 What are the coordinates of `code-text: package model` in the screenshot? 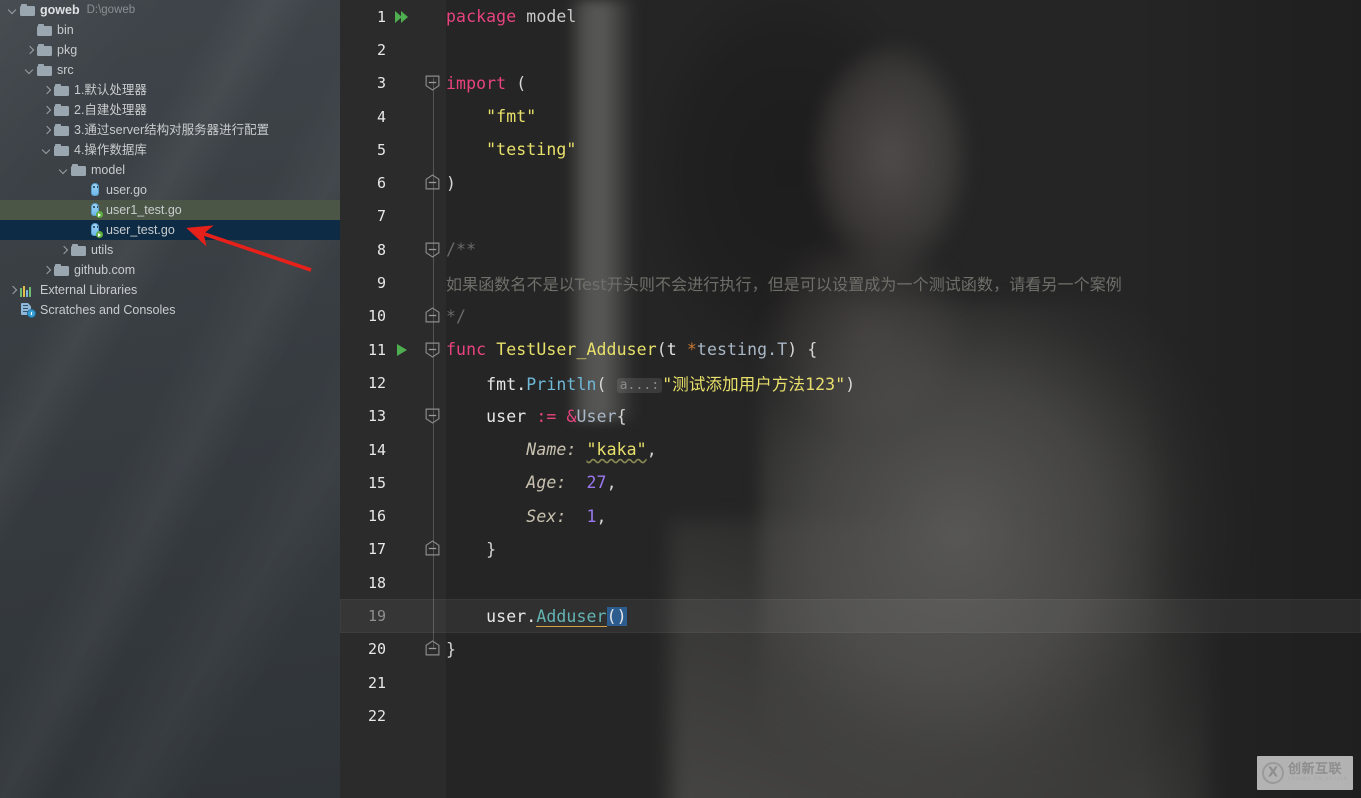 It's located at (511, 16).